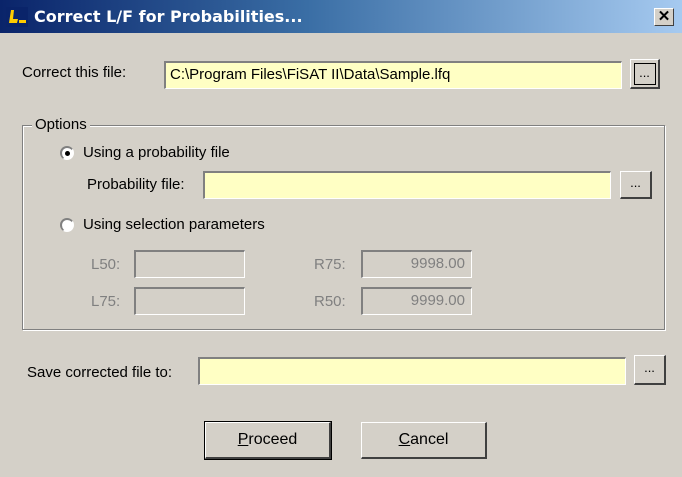 Image resolution: width=682 pixels, height=477 pixels. Describe the element at coordinates (67, 225) in the screenshot. I see `selection-parameters-radio` at that location.